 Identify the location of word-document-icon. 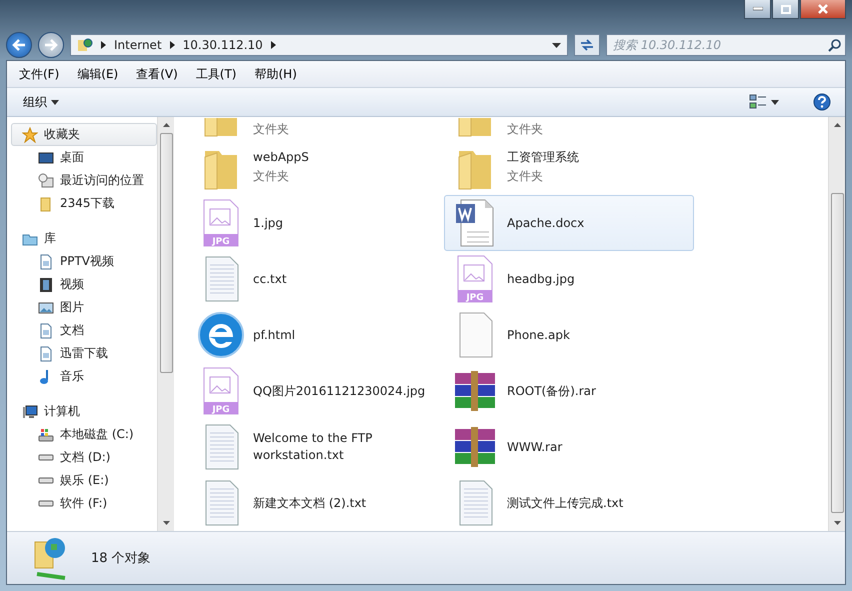
(475, 223).